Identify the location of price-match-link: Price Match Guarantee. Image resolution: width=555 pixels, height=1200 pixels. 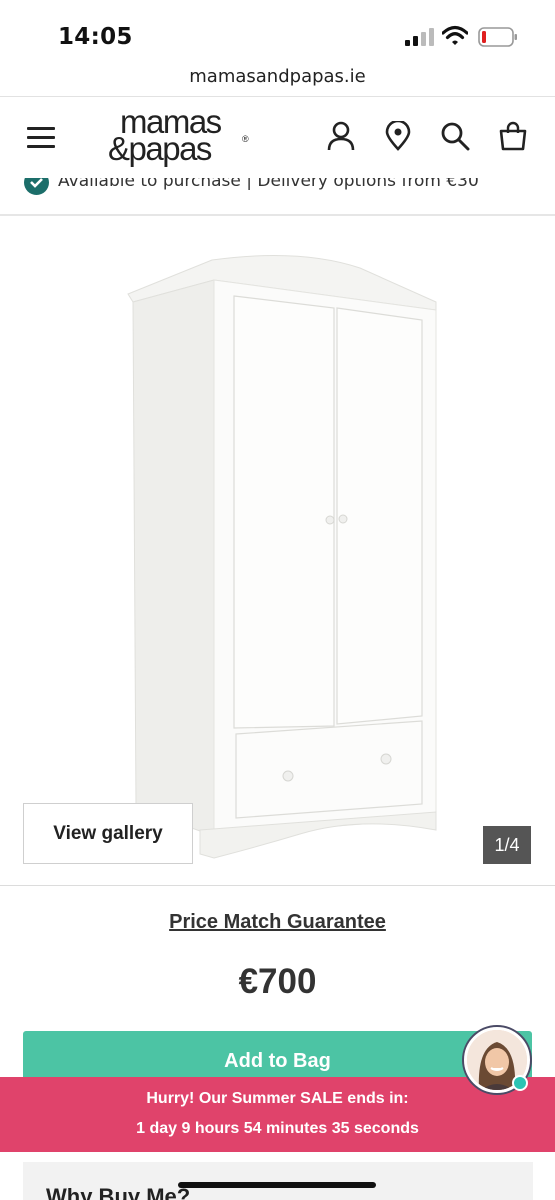
(277, 922).